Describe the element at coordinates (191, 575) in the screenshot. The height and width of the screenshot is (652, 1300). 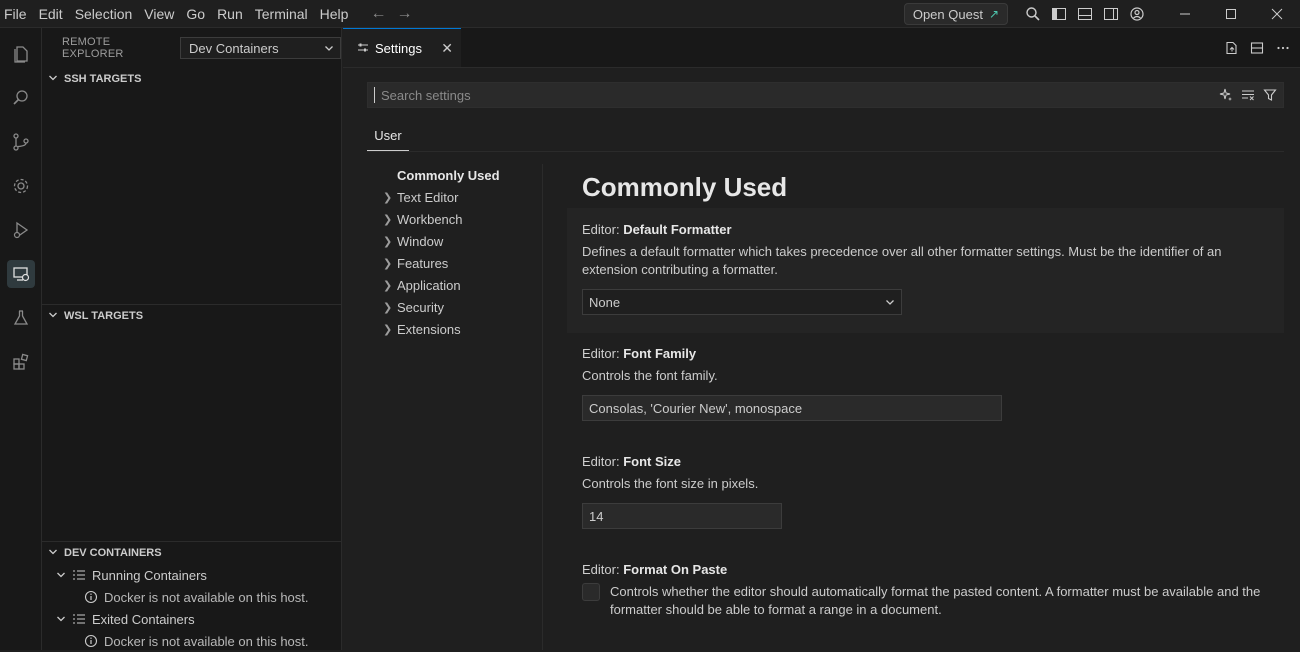
I see `running-containers-item: Running Containers` at that location.